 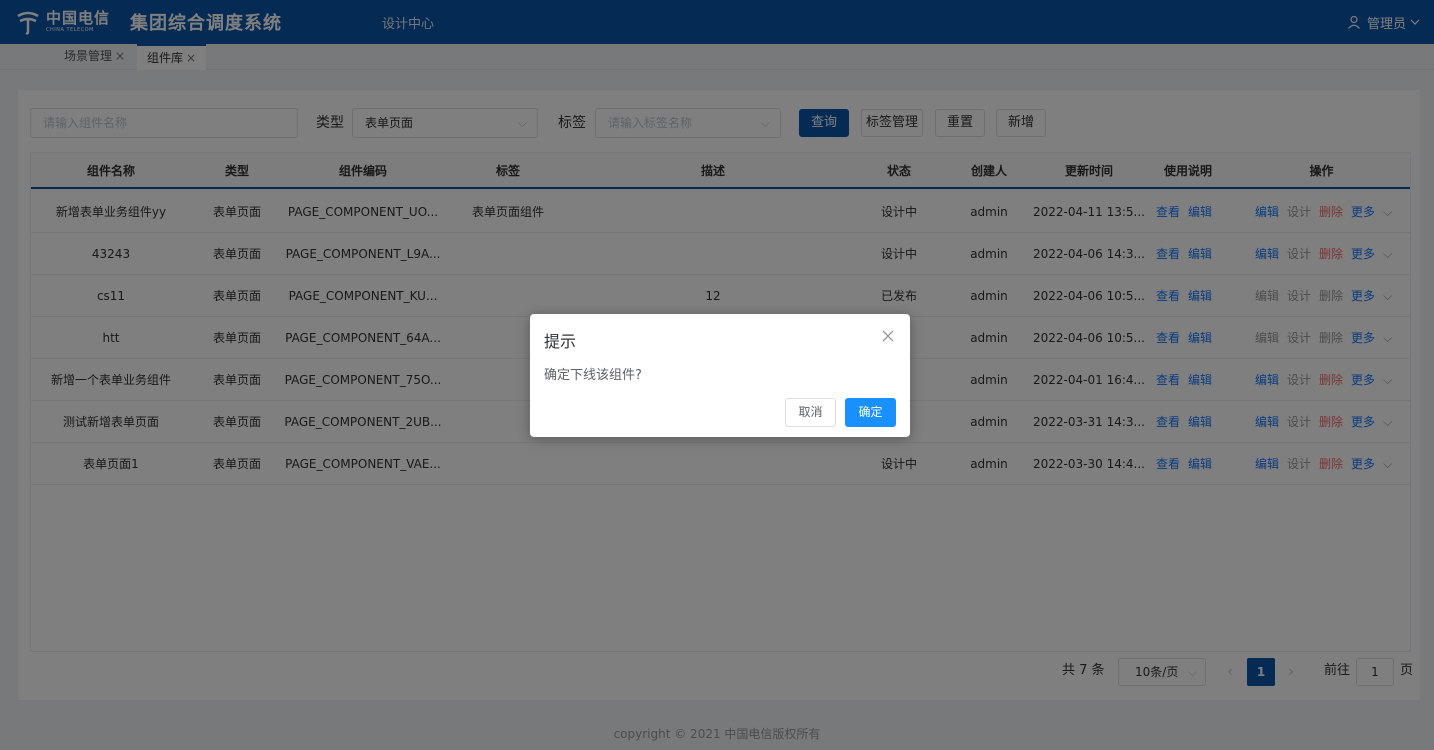 What do you see at coordinates (720, 375) in the screenshot?
I see `confirm-dialog: 提示 确定下线该组件? 取消 确定` at bounding box center [720, 375].